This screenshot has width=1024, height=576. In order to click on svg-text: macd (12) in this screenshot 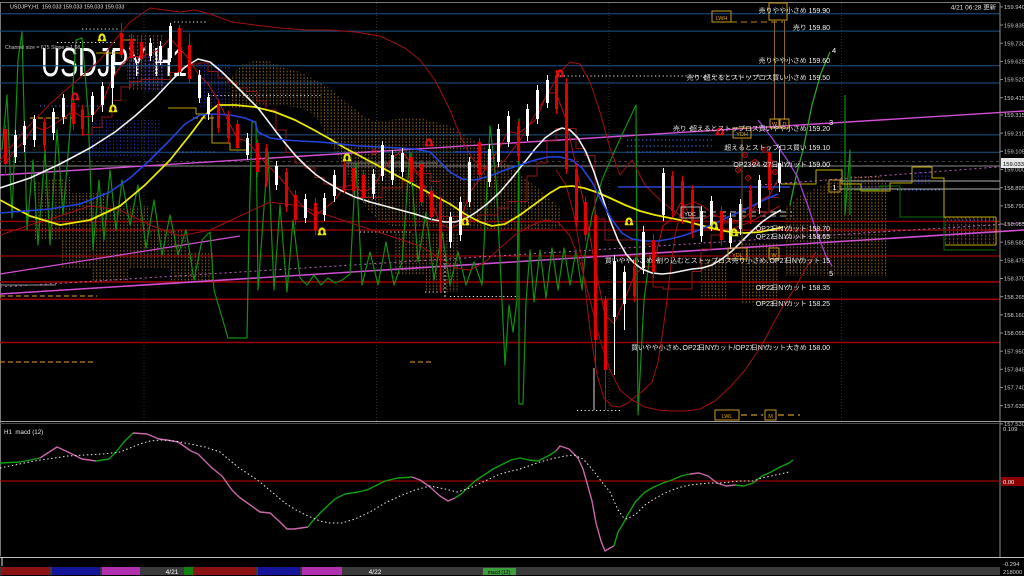, I will do `click(499, 573)`.